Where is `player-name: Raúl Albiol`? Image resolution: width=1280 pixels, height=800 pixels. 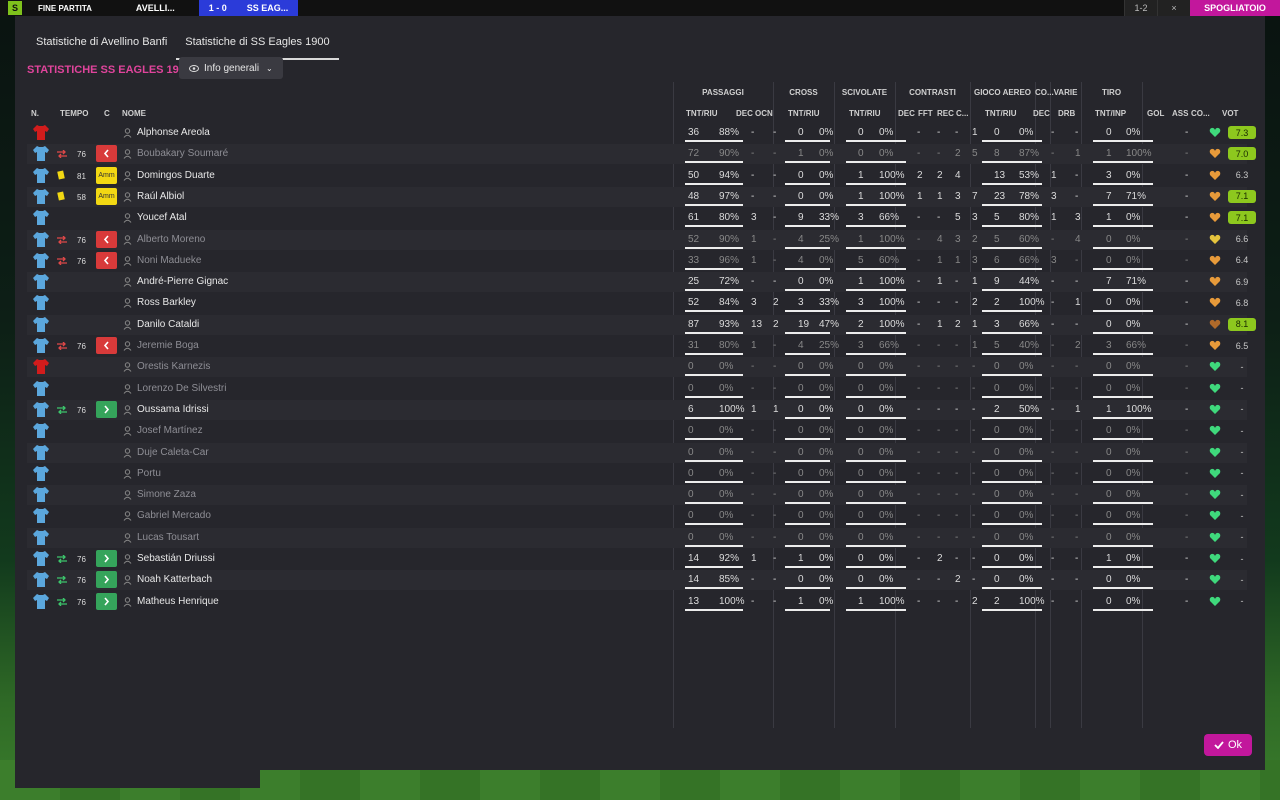 player-name: Raúl Albiol is located at coordinates (160, 196).